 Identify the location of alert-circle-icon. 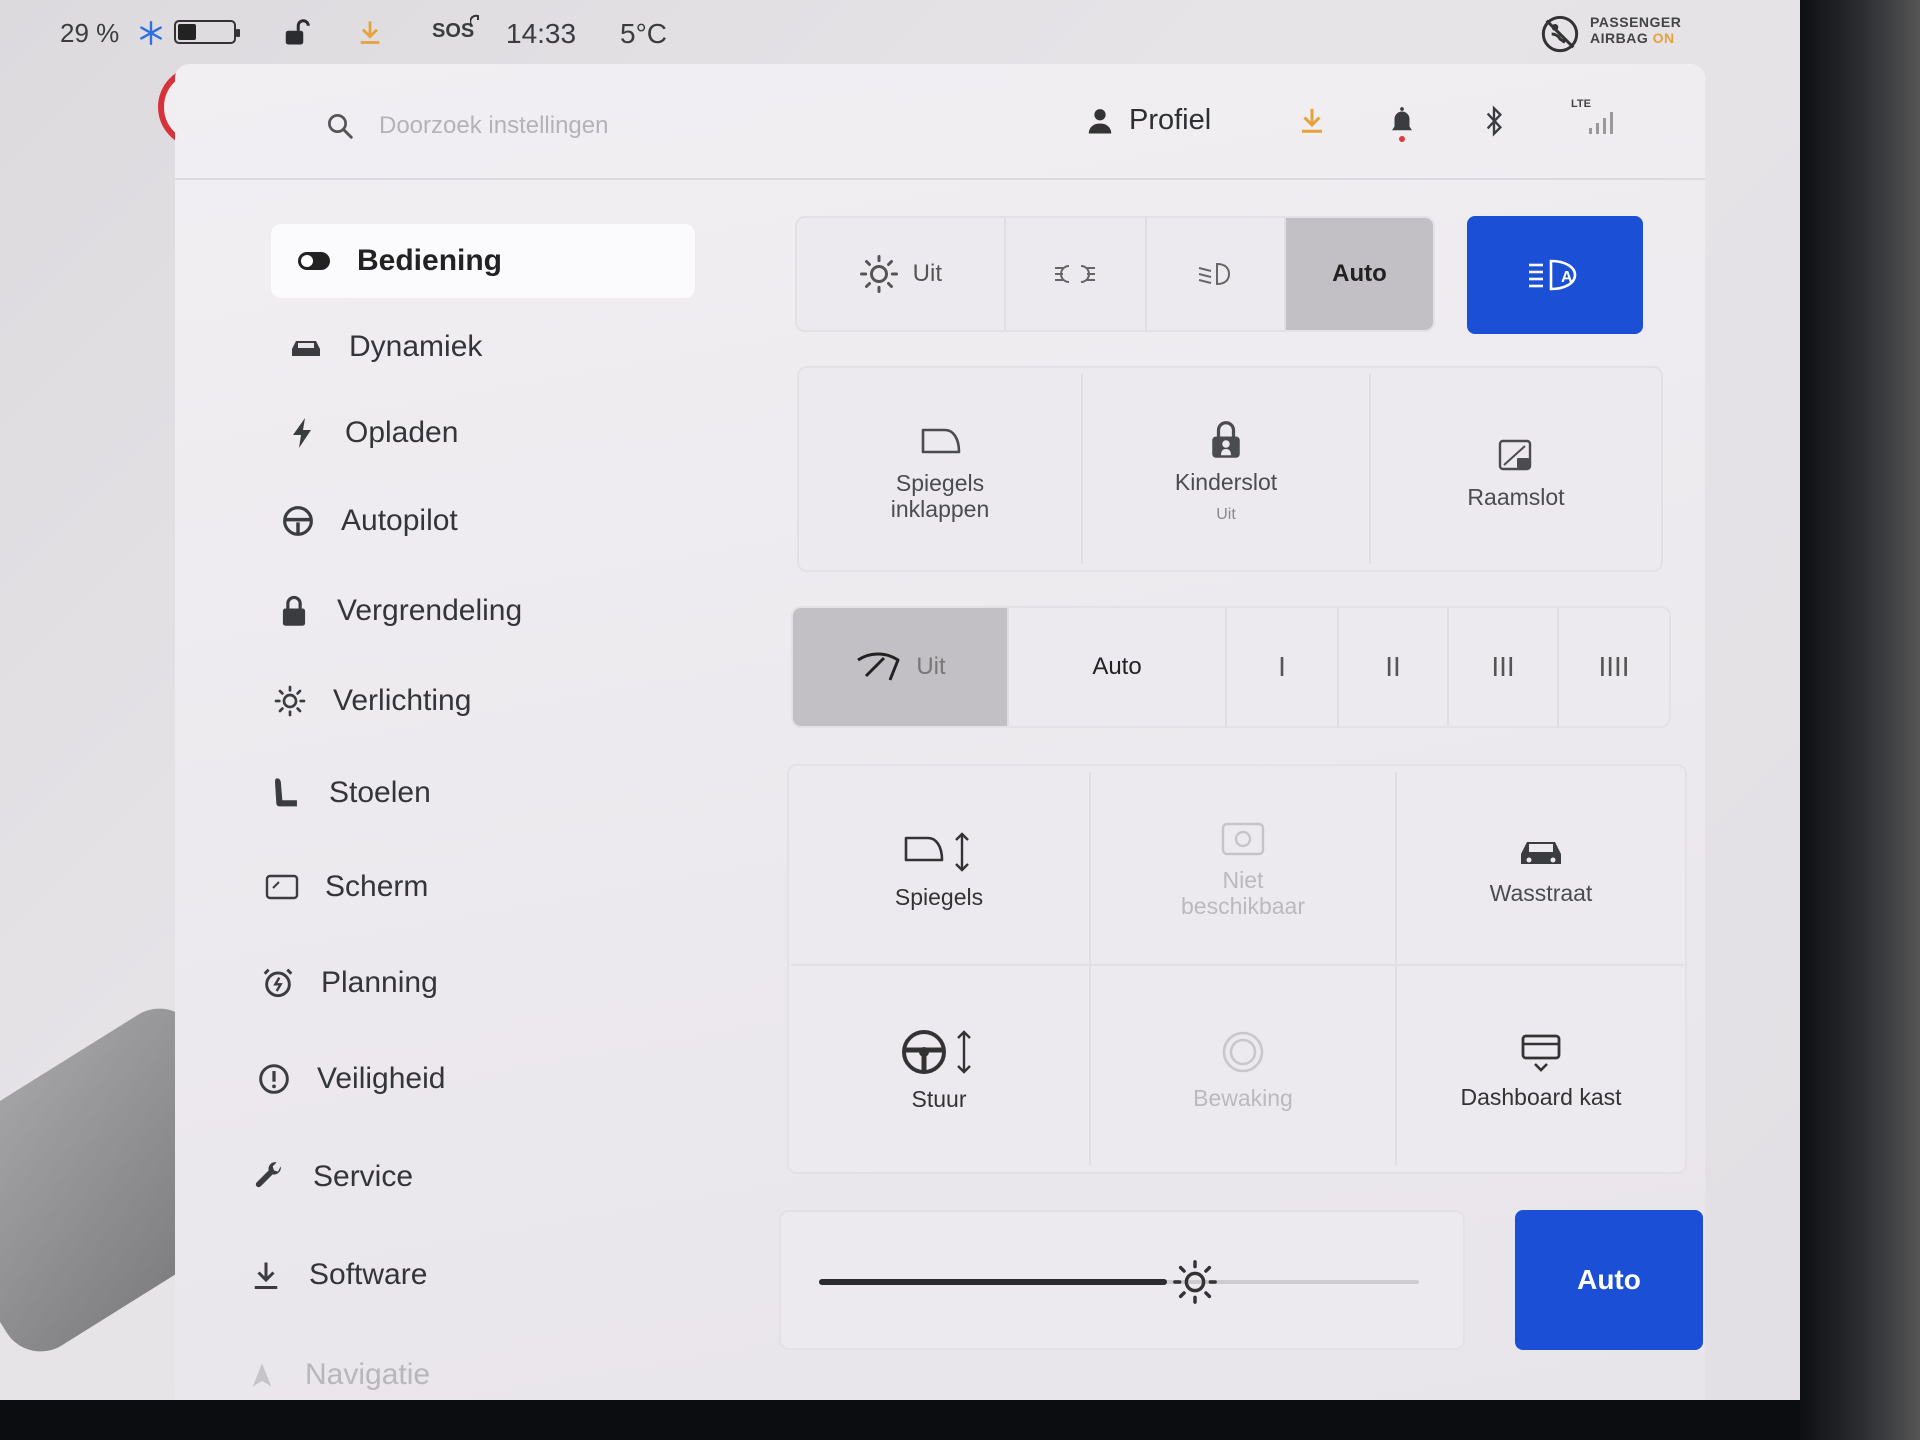
(274, 1079).